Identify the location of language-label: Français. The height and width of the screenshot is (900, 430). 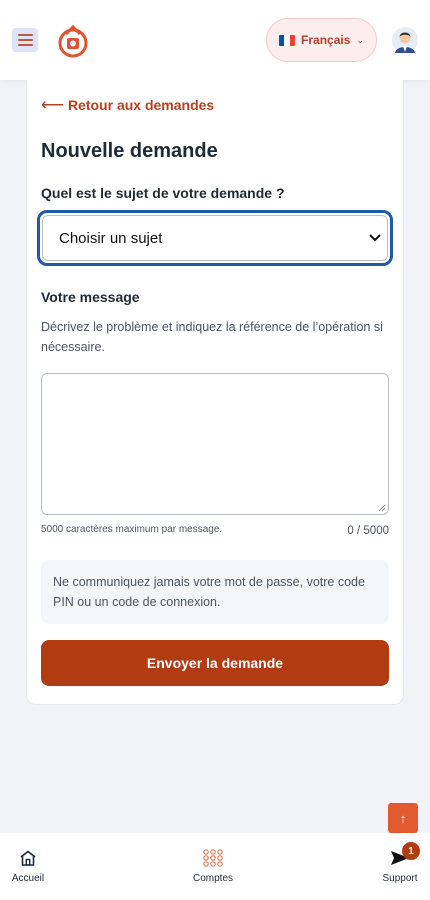
(326, 40).